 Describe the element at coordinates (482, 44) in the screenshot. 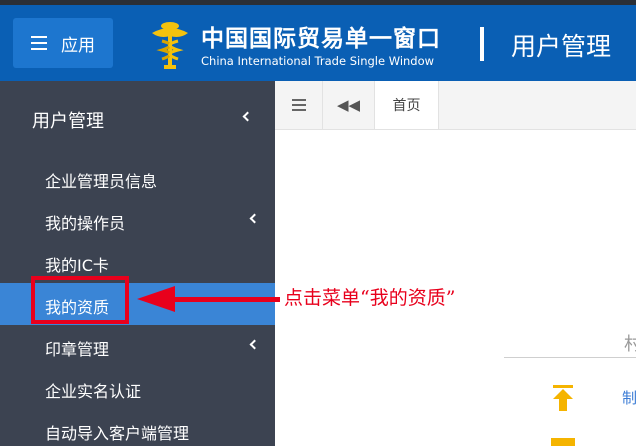

I see `header-divider` at that location.